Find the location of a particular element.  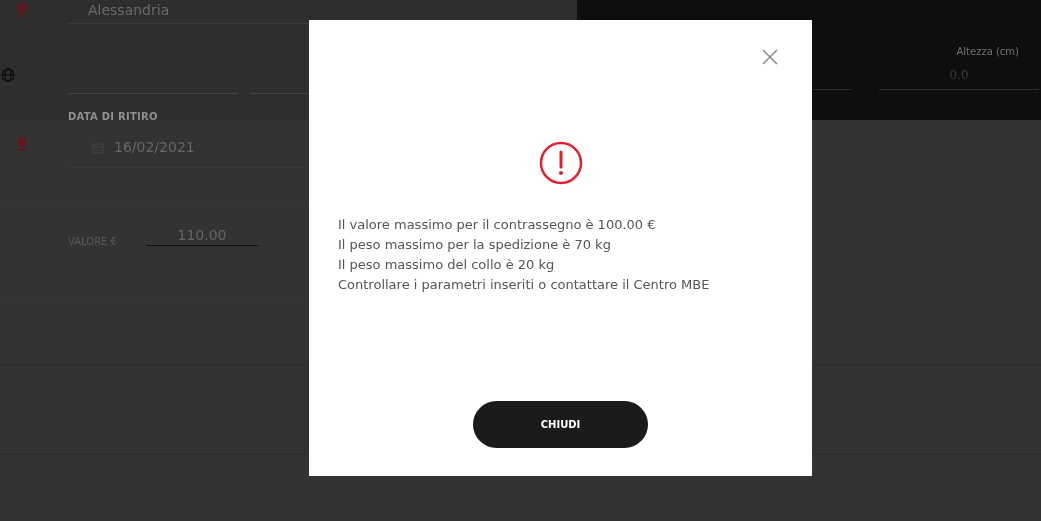

close-icon is located at coordinates (770, 57).